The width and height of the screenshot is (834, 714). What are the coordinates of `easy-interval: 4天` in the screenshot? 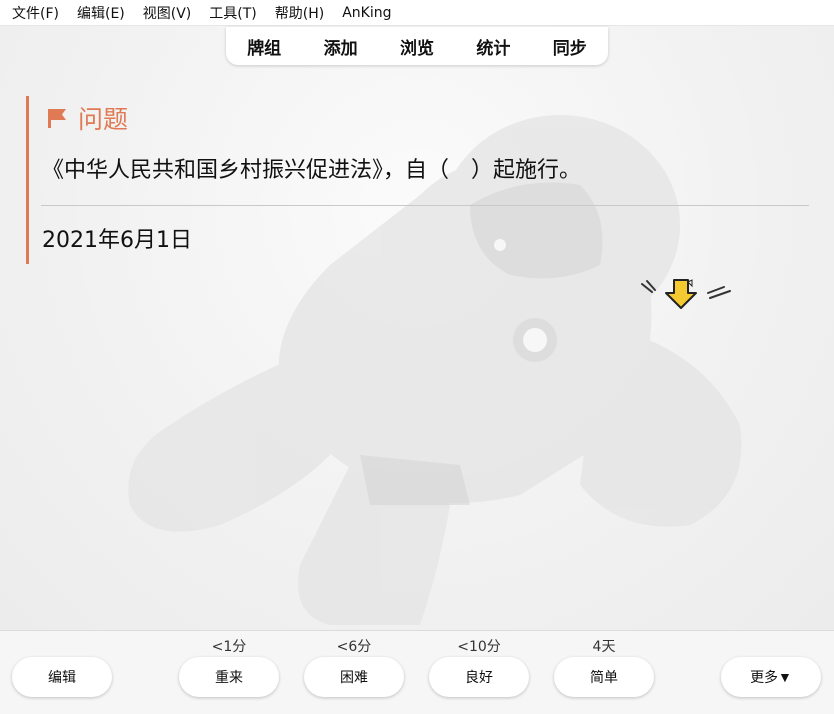 It's located at (604, 647).